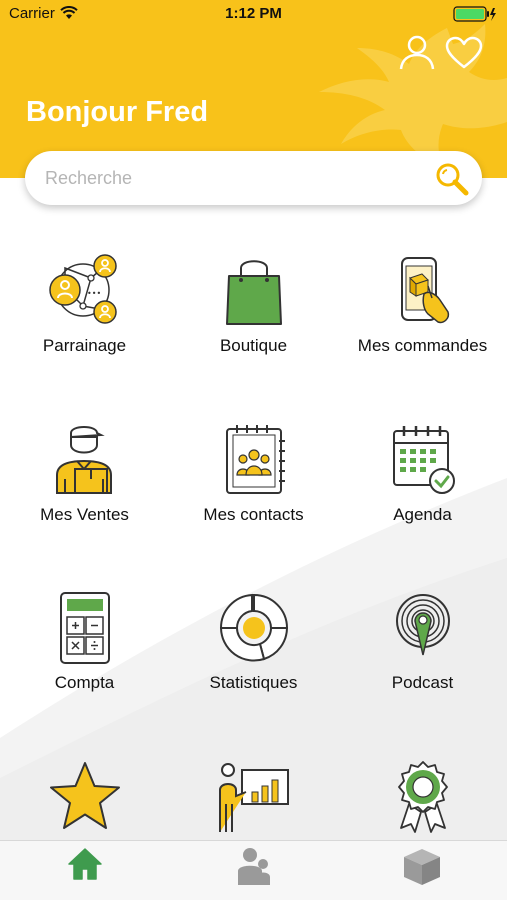 The width and height of the screenshot is (507, 900). Describe the element at coordinates (84, 498) in the screenshot. I see `menu-item-mes-ventes: Mes Ventes` at that location.